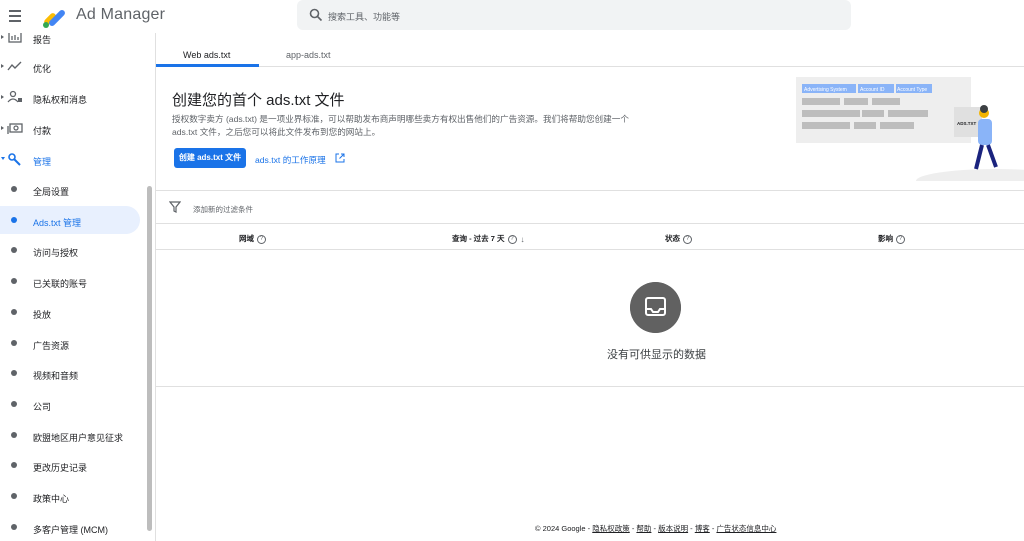 This screenshot has width=1024, height=541. I want to click on main-menu-button, so click(16, 15).